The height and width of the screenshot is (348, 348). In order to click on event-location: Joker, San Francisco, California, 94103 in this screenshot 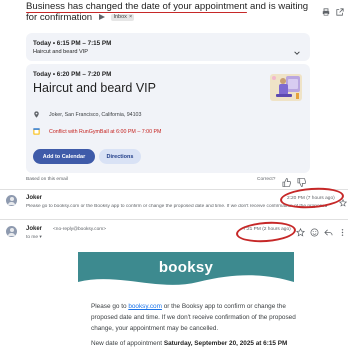, I will do `click(95, 114)`.